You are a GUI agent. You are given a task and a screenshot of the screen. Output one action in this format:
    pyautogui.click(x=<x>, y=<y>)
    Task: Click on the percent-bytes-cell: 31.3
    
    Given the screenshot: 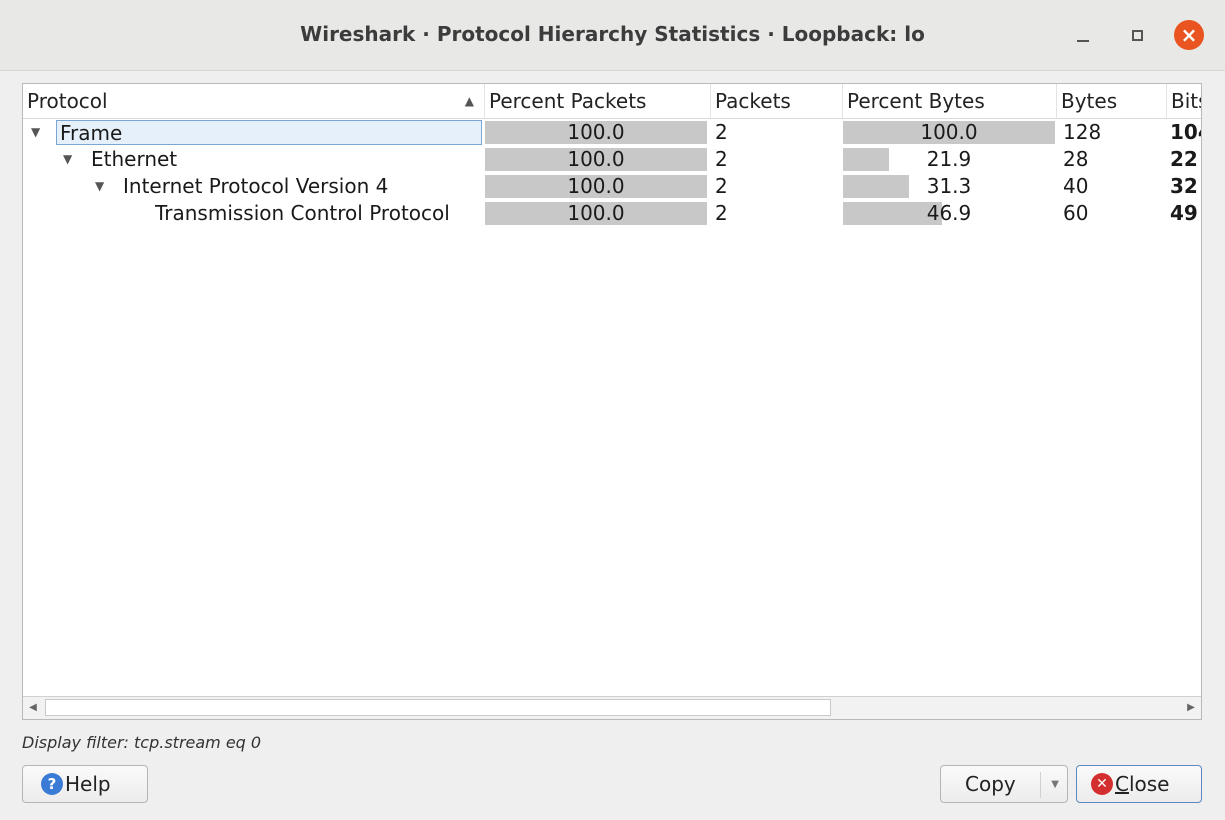 What is the action you would take?
    pyautogui.click(x=949, y=186)
    